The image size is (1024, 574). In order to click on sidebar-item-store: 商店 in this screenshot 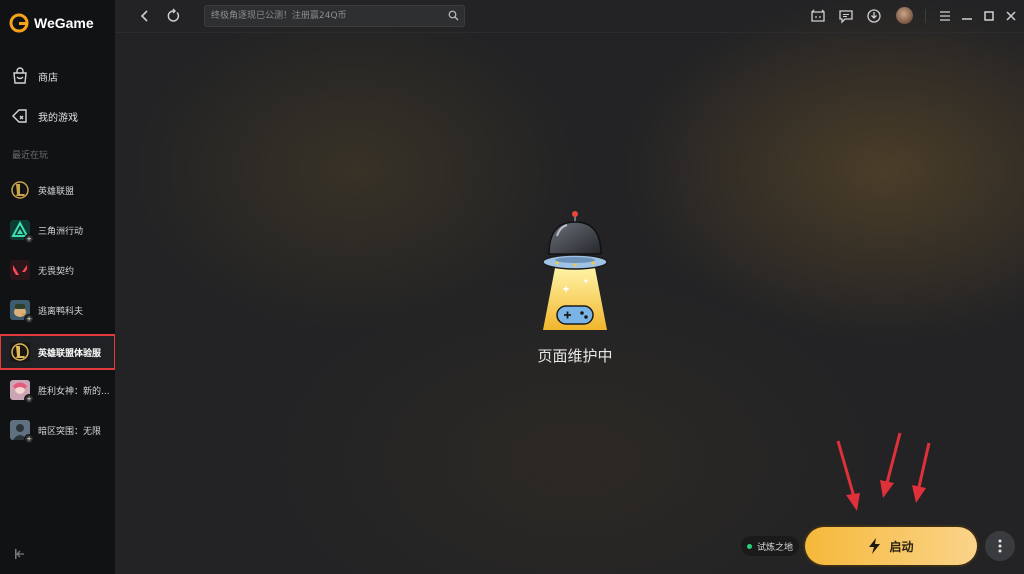, I will do `click(57, 76)`.